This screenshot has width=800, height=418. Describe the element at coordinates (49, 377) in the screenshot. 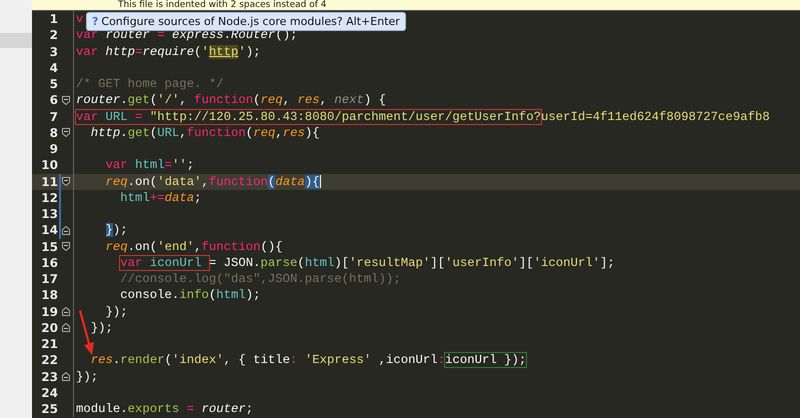

I see `line-number: 23` at that location.